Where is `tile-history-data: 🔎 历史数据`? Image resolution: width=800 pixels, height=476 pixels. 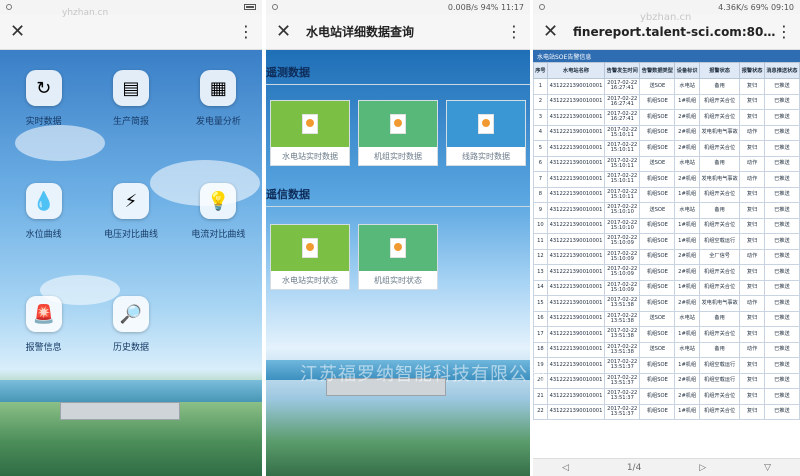
tile-history-data: 🔎 历史数据 is located at coordinates (130, 324).